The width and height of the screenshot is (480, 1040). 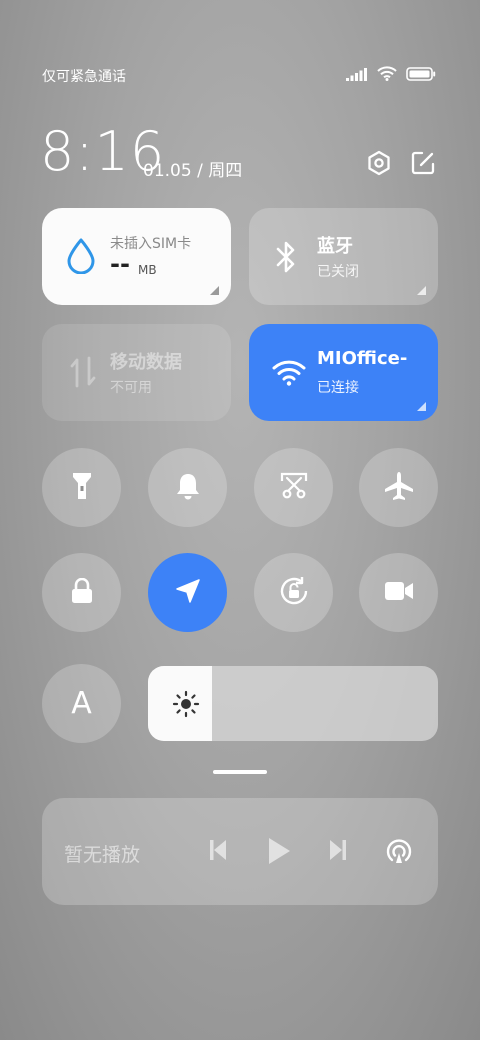 What do you see at coordinates (338, 852) in the screenshot?
I see `next-icon` at bounding box center [338, 852].